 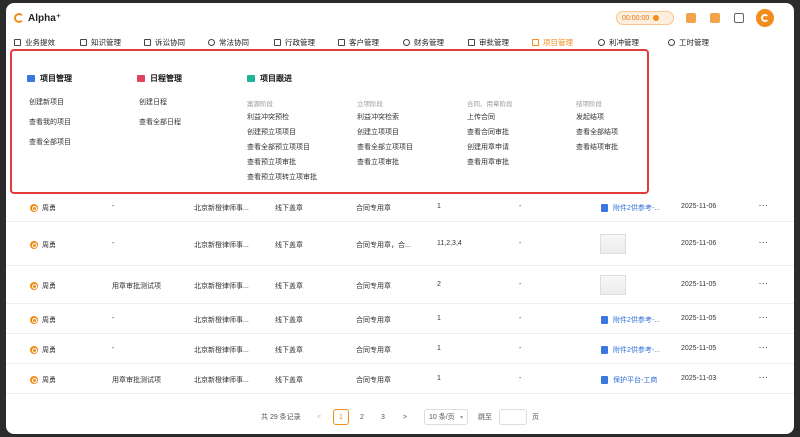 I want to click on menu-upload-contract: 上传合同, so click(x=481, y=117).